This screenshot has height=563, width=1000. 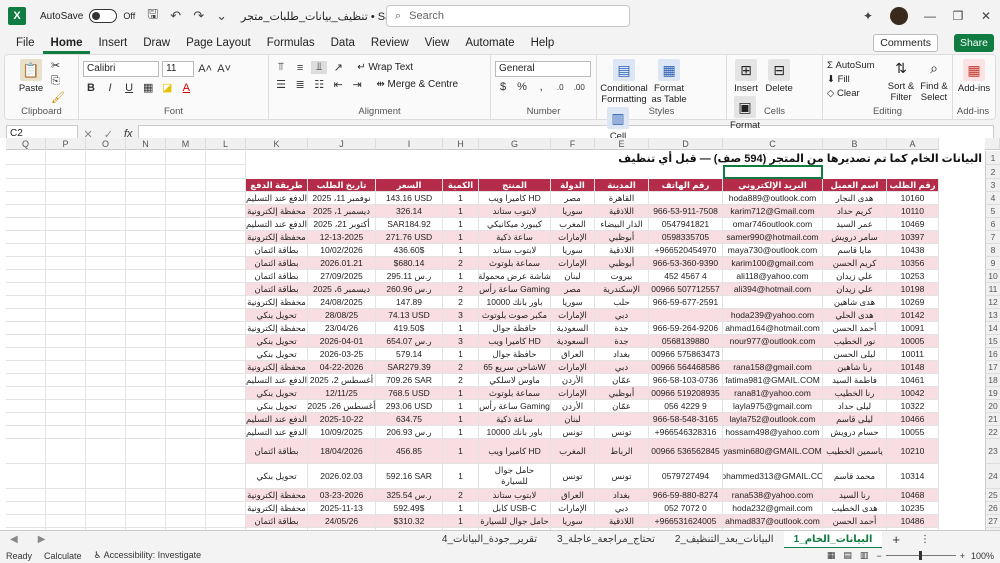 What do you see at coordinates (855, 237) in the screenshot?
I see `table-cell: سامر درويش` at bounding box center [855, 237].